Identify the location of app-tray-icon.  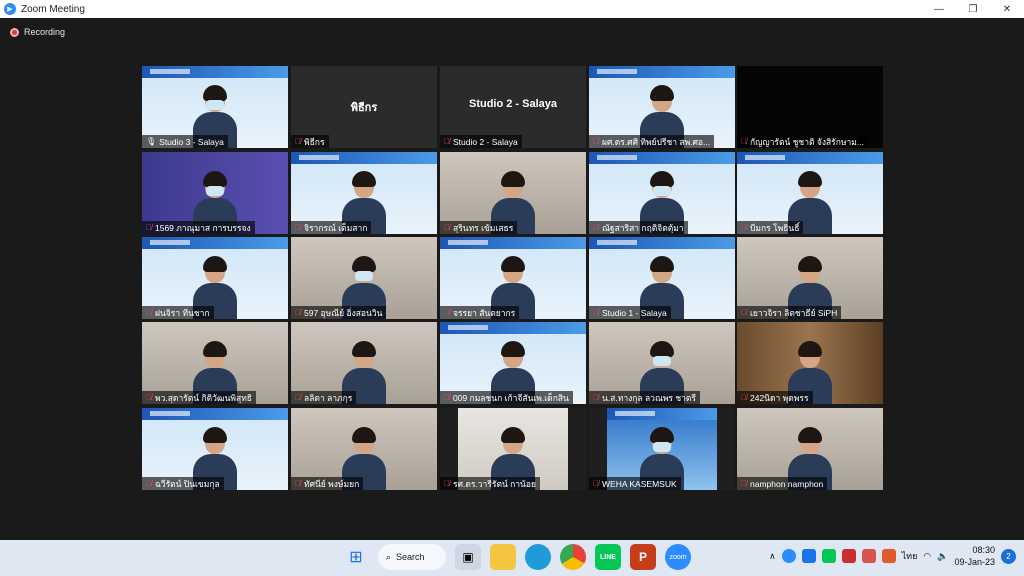
(888, 556).